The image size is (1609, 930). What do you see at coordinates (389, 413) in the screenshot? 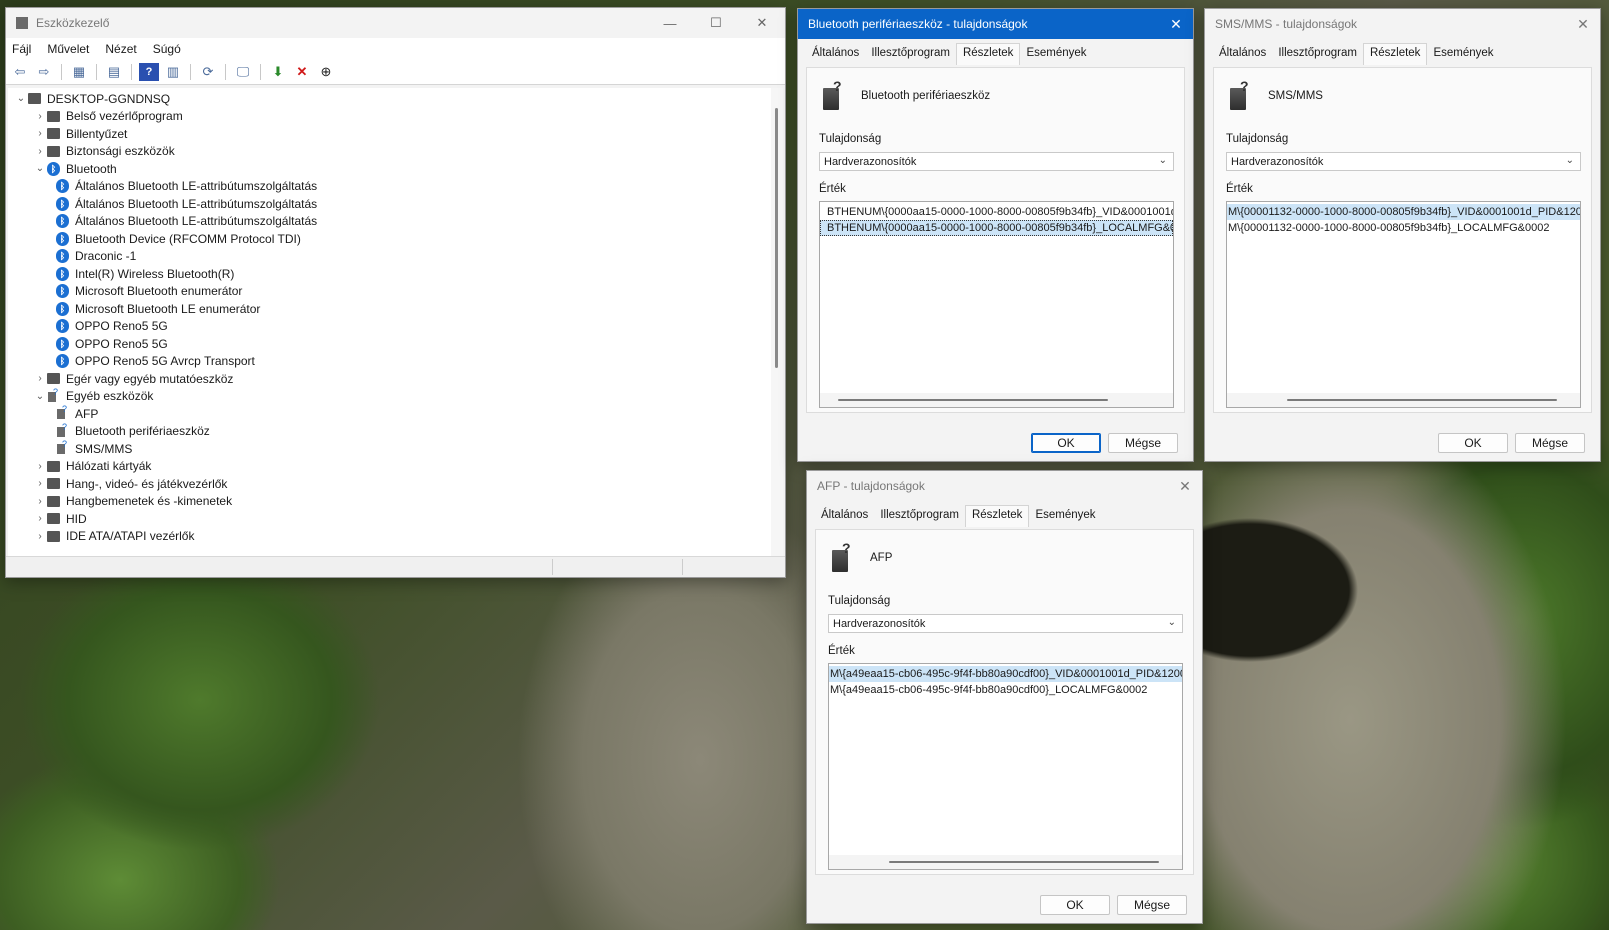
I see `tree-item: AFP` at bounding box center [389, 413].